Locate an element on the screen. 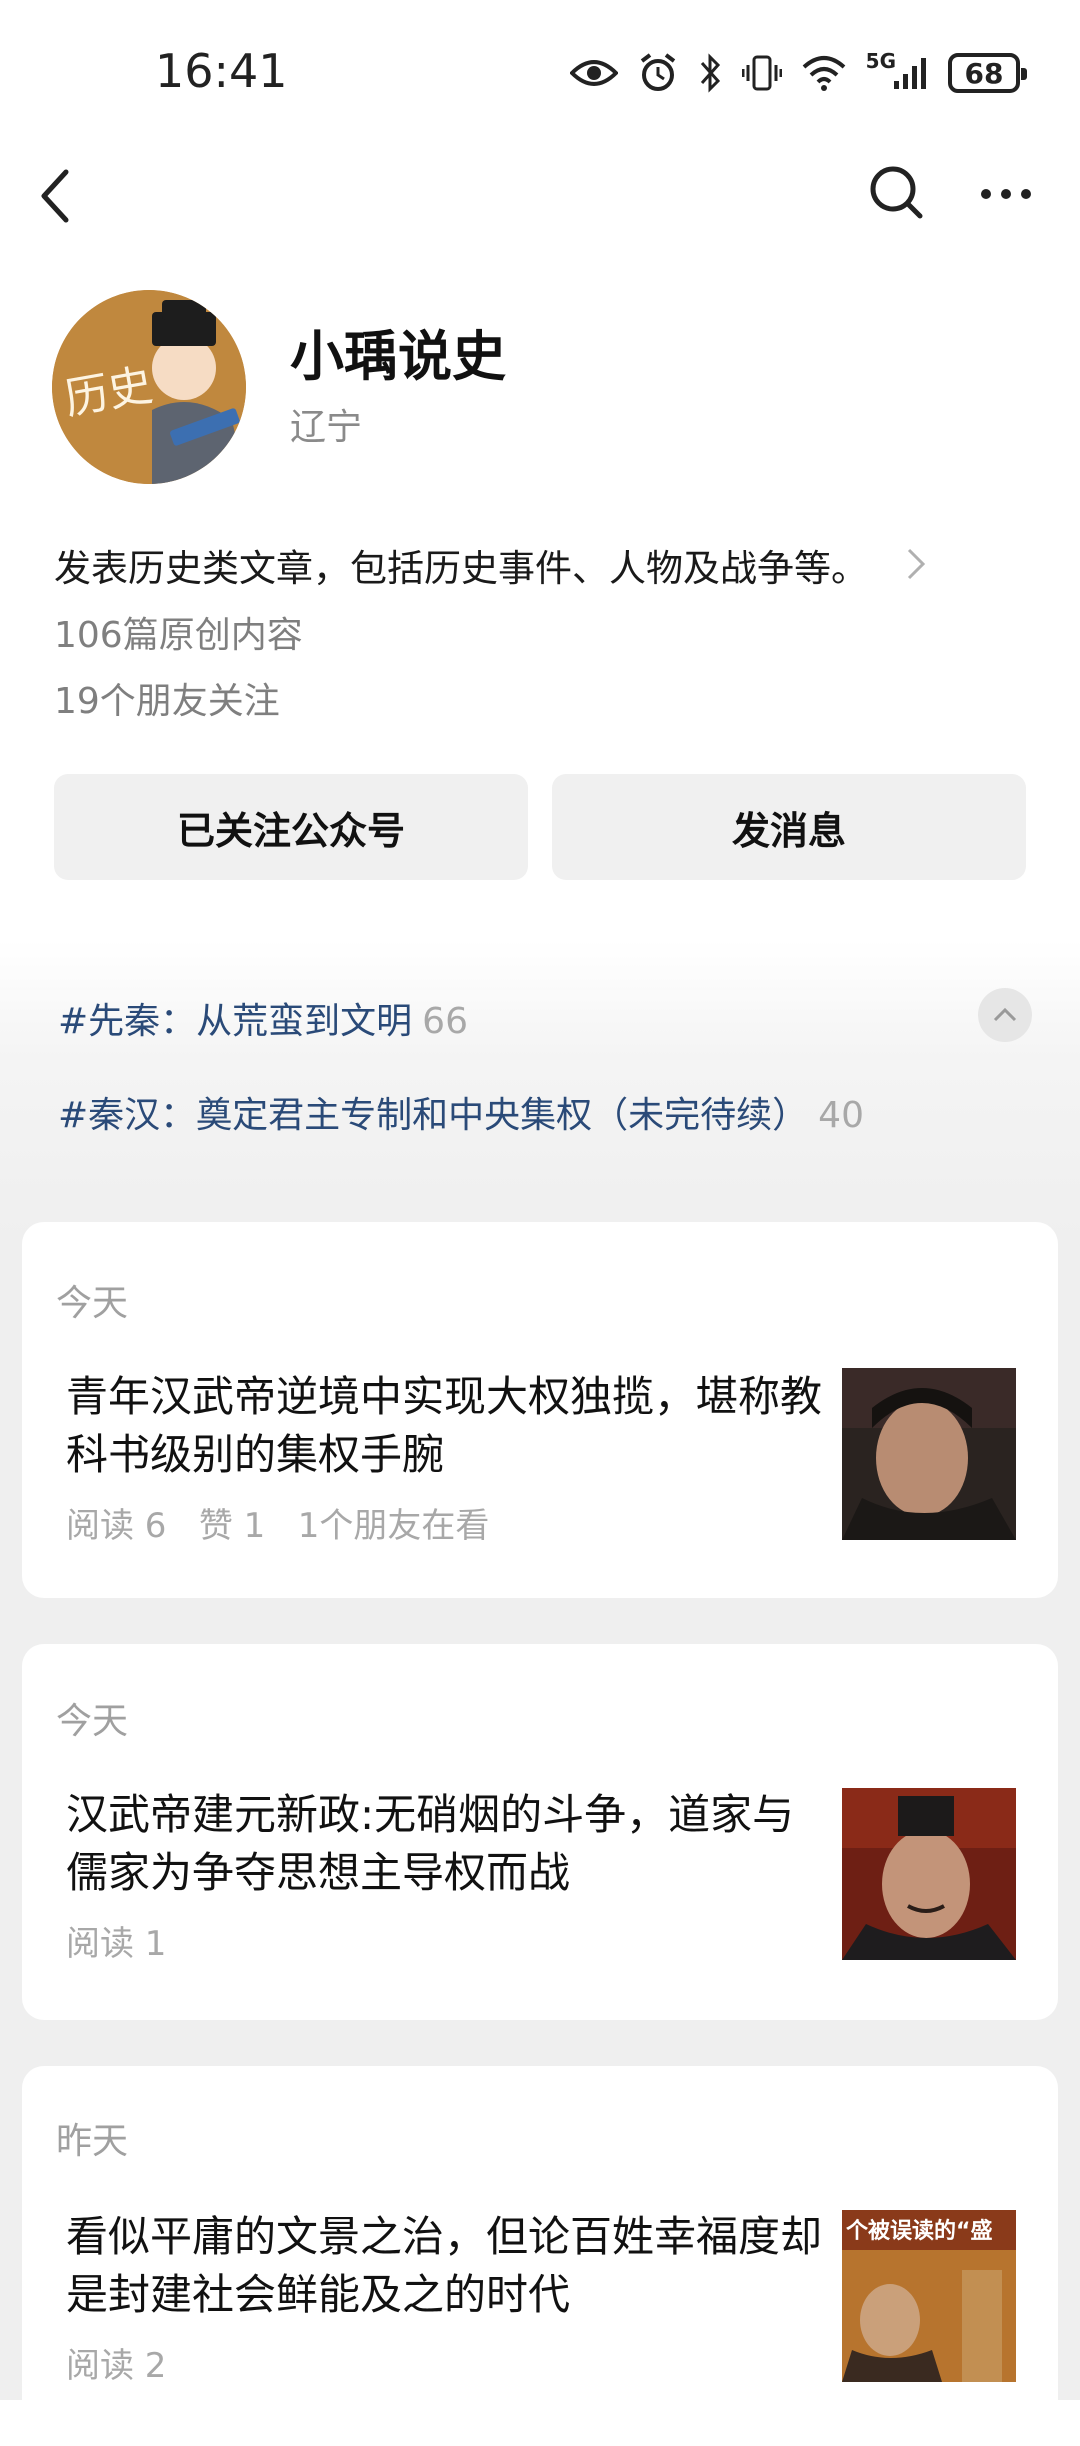 This screenshot has width=1080, height=2446. avatar-illustration: 历史 is located at coordinates (149, 387).